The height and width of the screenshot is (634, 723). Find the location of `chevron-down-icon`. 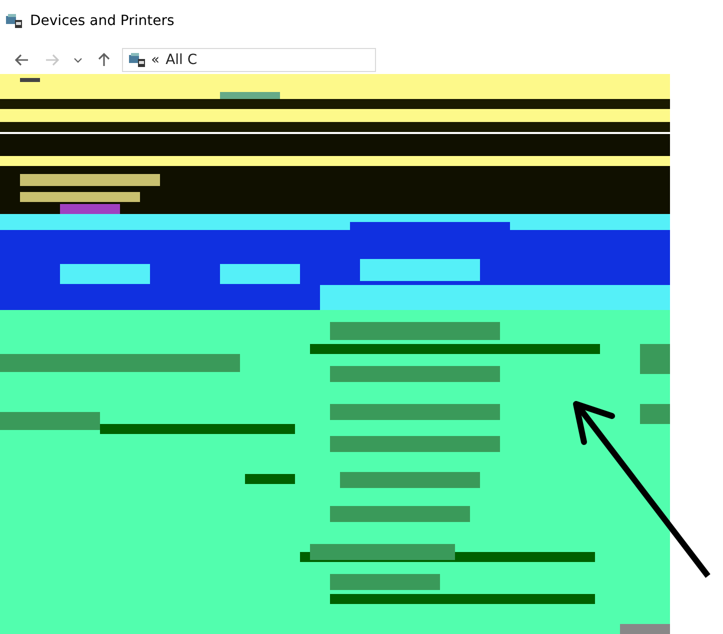

chevron-down-icon is located at coordinates (78, 60).